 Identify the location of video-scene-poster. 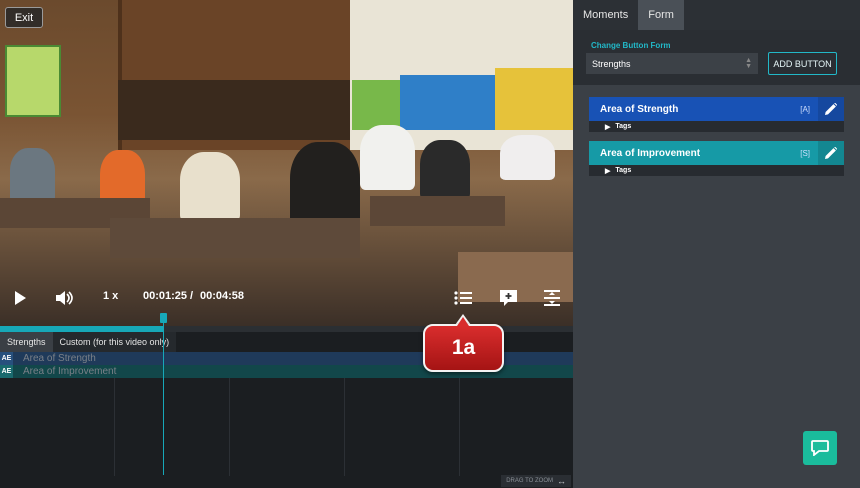
(33, 81).